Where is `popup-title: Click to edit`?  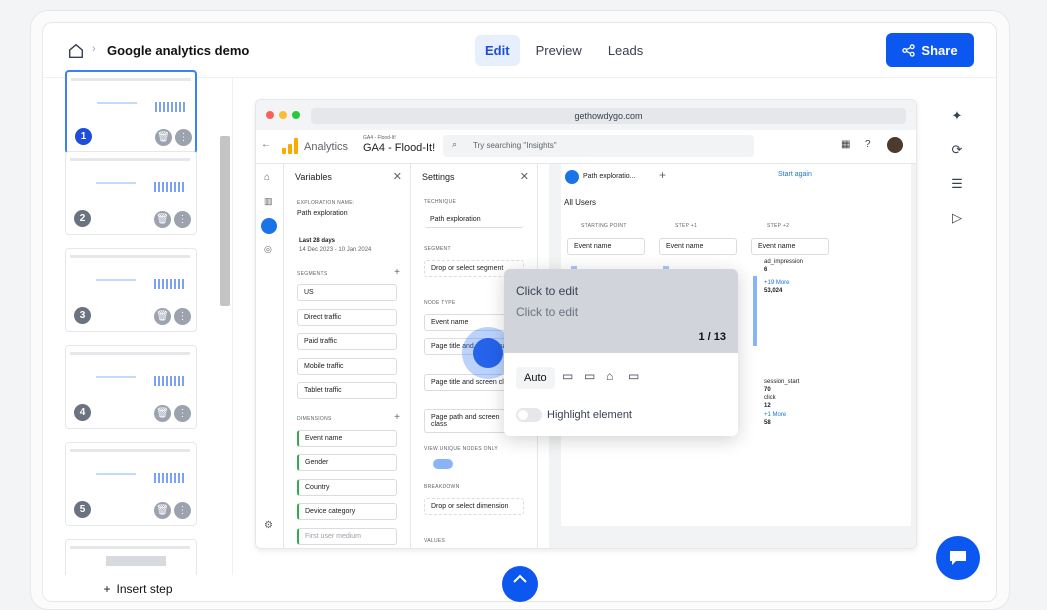
popup-title: Click to edit is located at coordinates (547, 291).